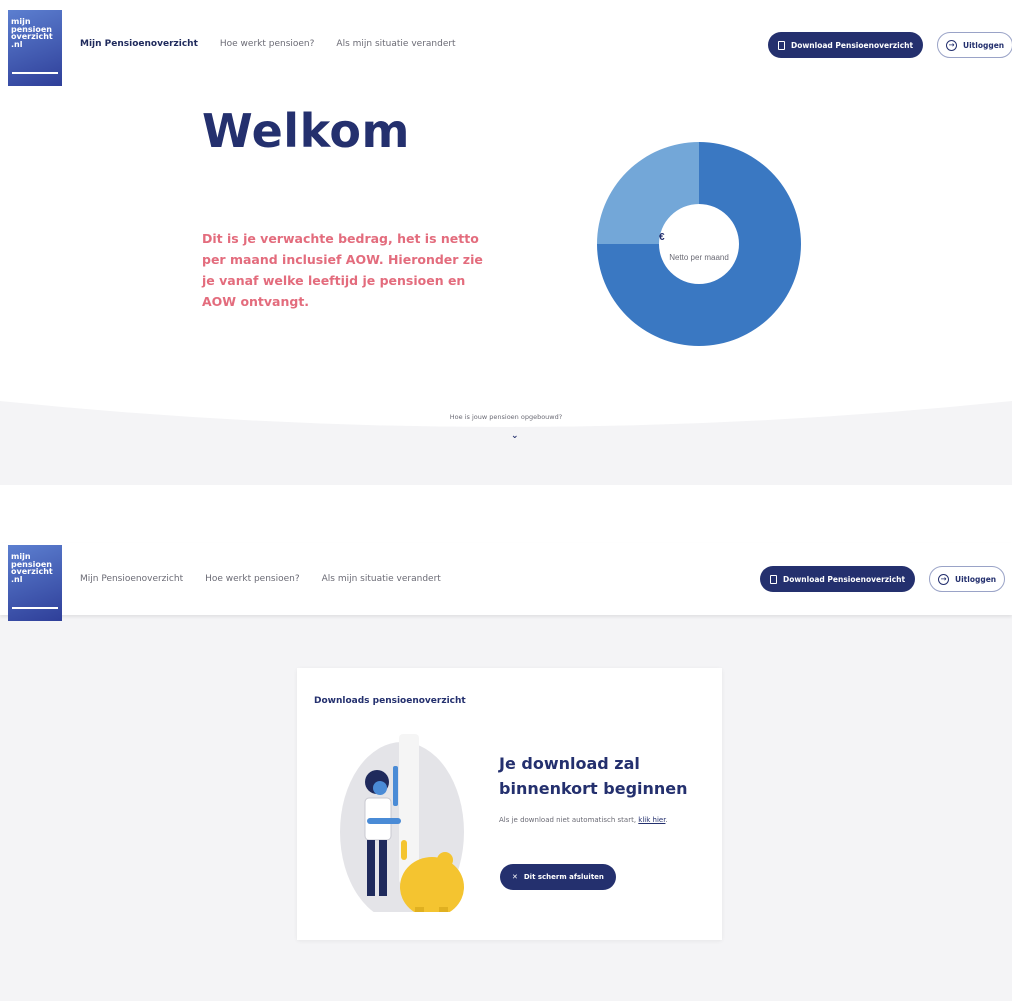 This screenshot has height=1001, width=1012. I want to click on scroll-hint: Hoe is jouw pensioen opgebouwd?, so click(506, 417).